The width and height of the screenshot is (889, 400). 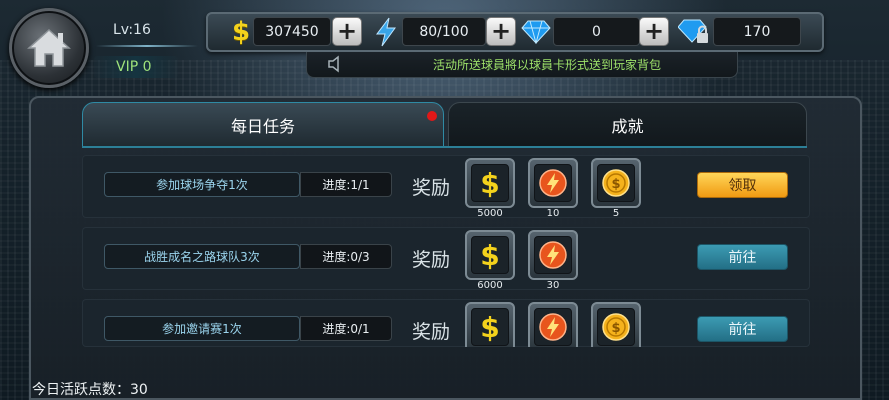 What do you see at coordinates (757, 31) in the screenshot?
I see `locked-diamonds-value: 170` at bounding box center [757, 31].